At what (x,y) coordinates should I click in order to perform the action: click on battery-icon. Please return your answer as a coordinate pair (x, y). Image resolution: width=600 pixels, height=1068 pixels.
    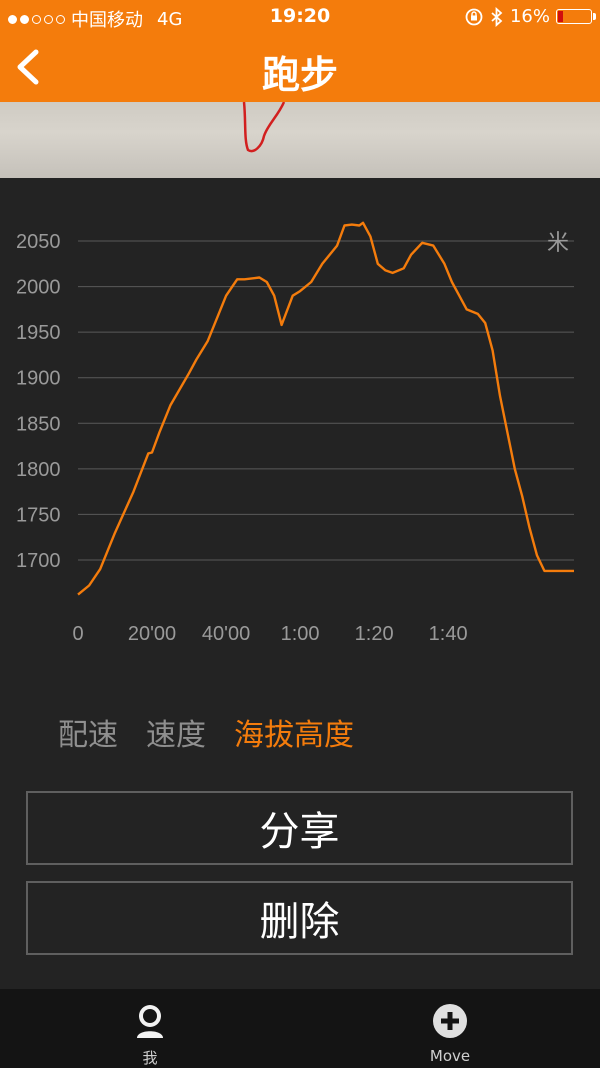
    Looking at the image, I should click on (576, 16).